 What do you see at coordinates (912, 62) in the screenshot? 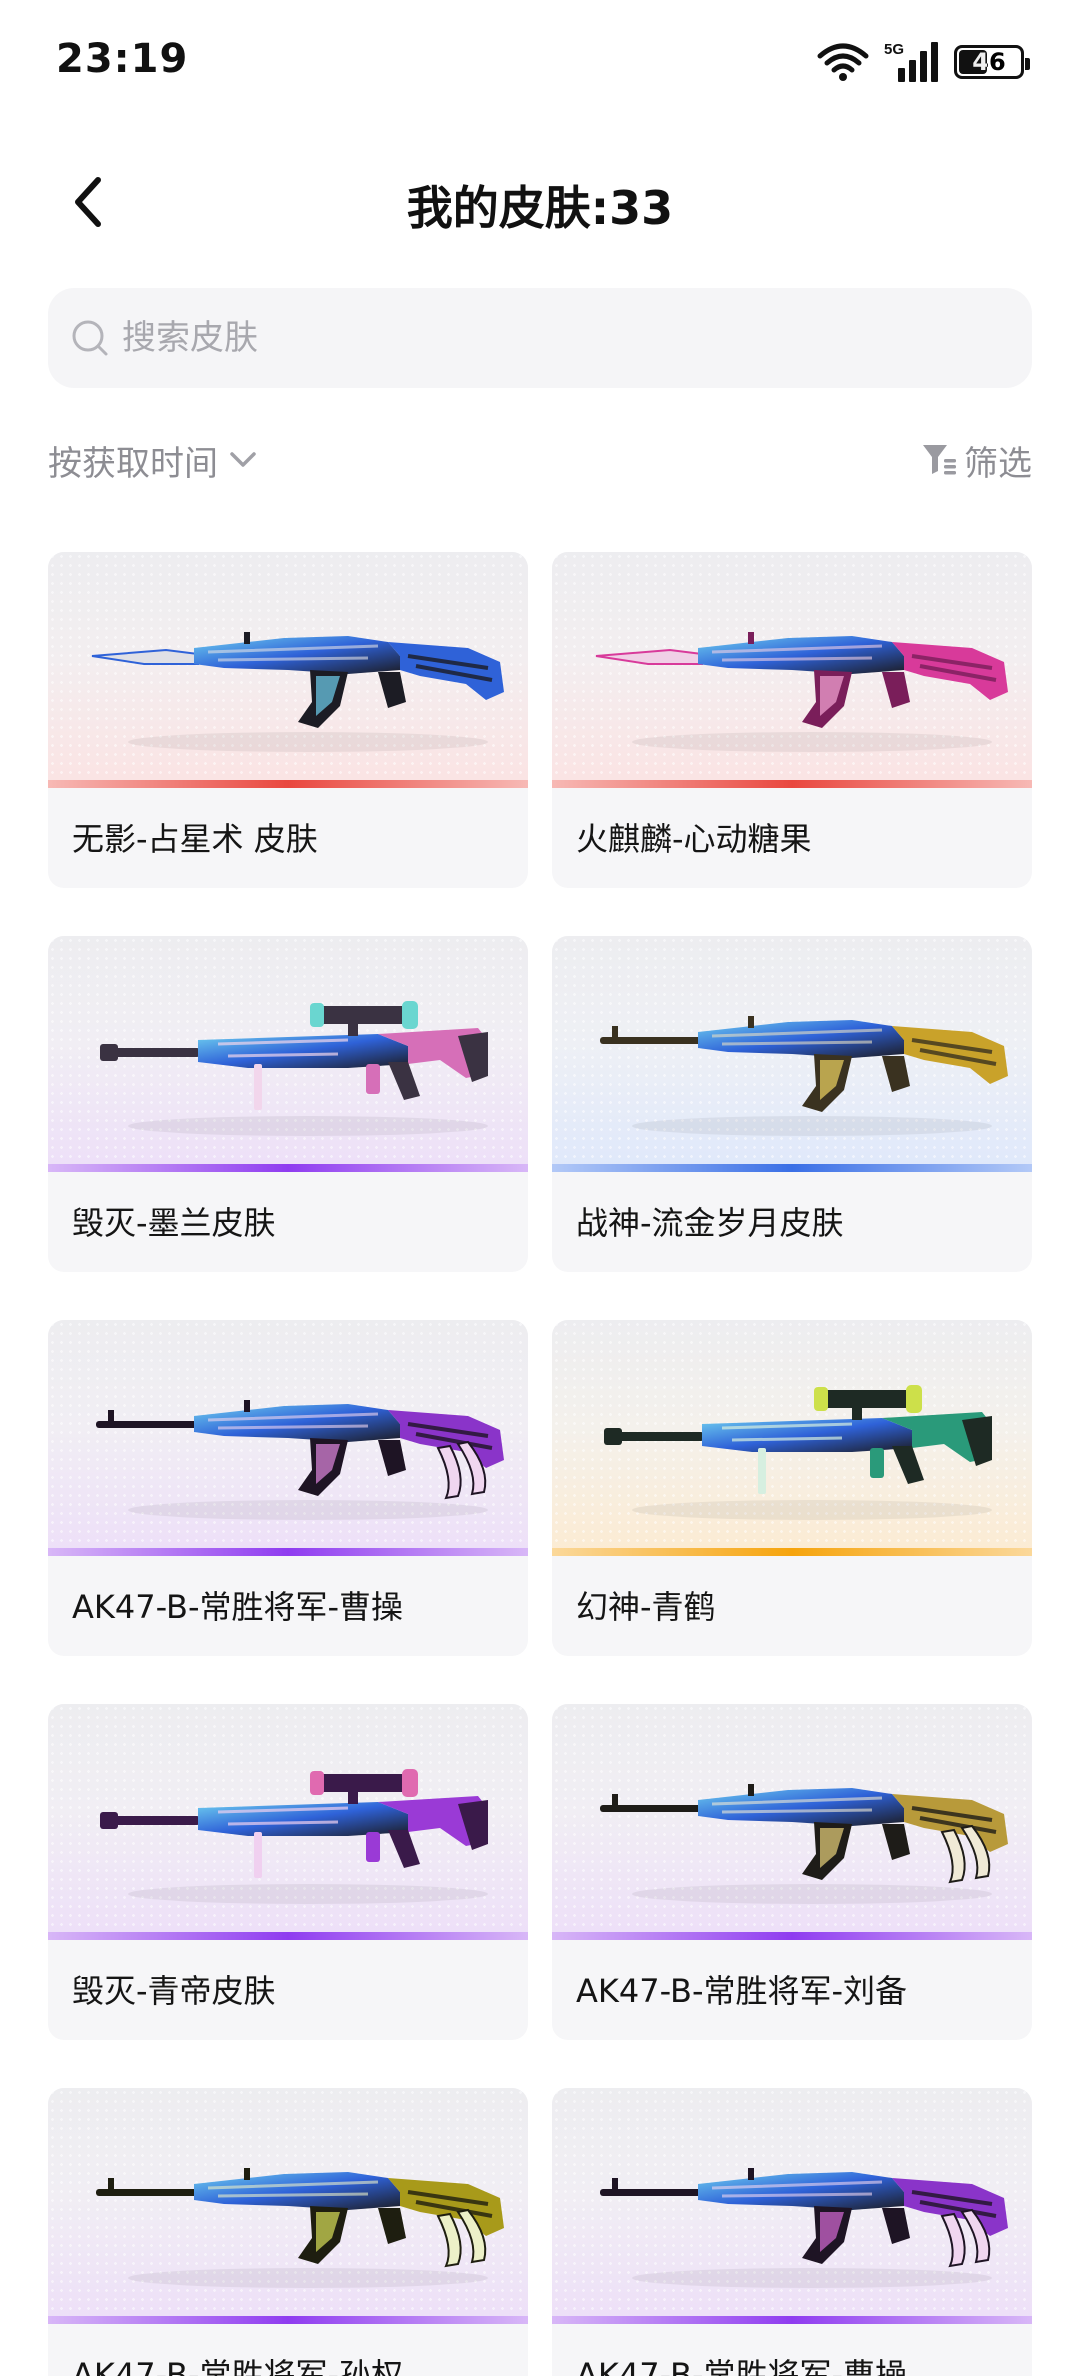
I see `signal-5g-icon: 5G` at bounding box center [912, 62].